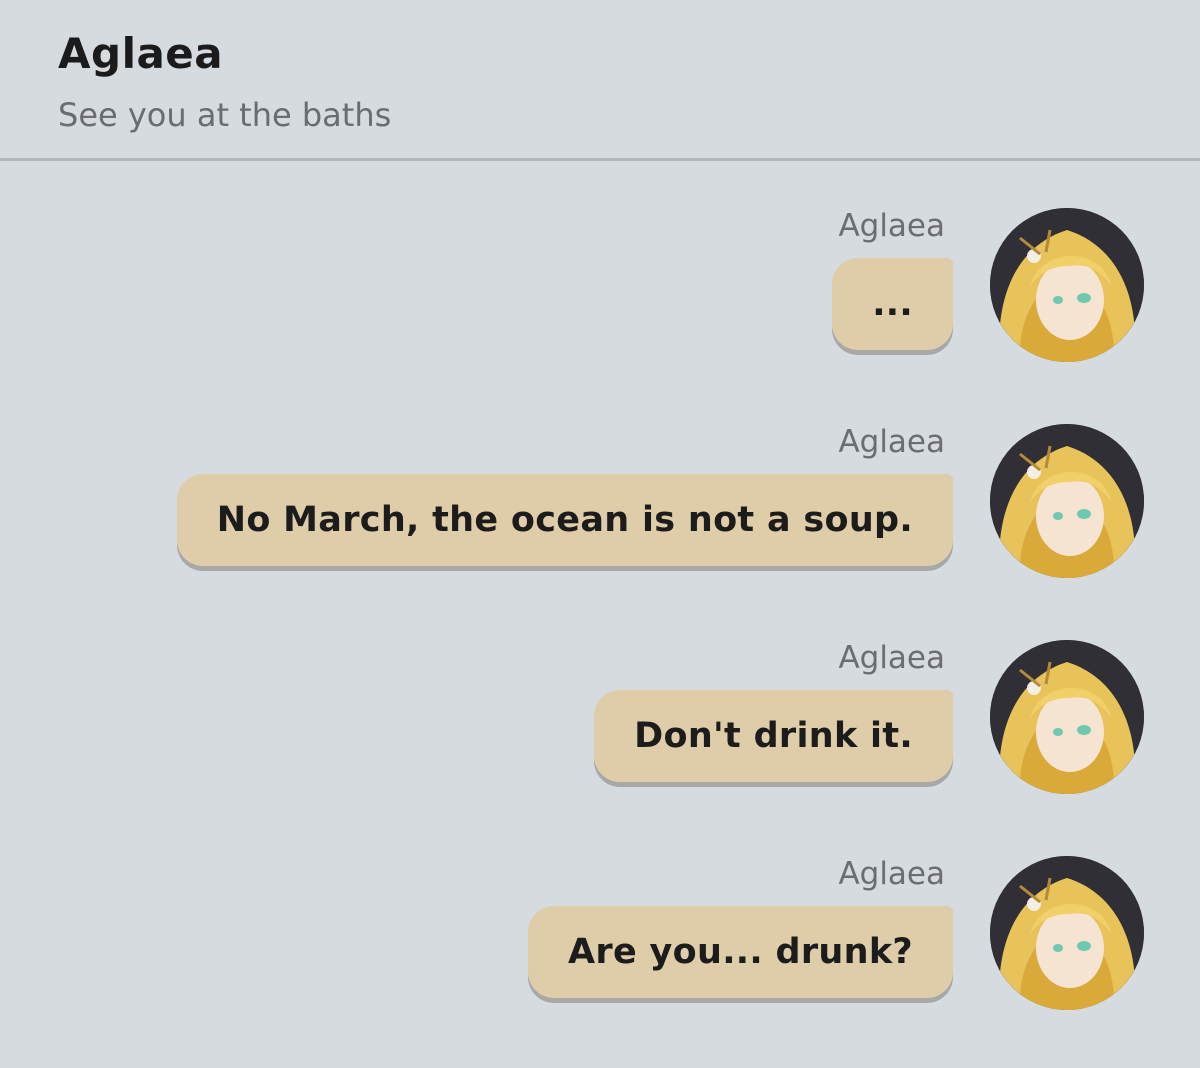  Describe the element at coordinates (773, 736) in the screenshot. I see `message-bubble: Don't drink it.` at that location.